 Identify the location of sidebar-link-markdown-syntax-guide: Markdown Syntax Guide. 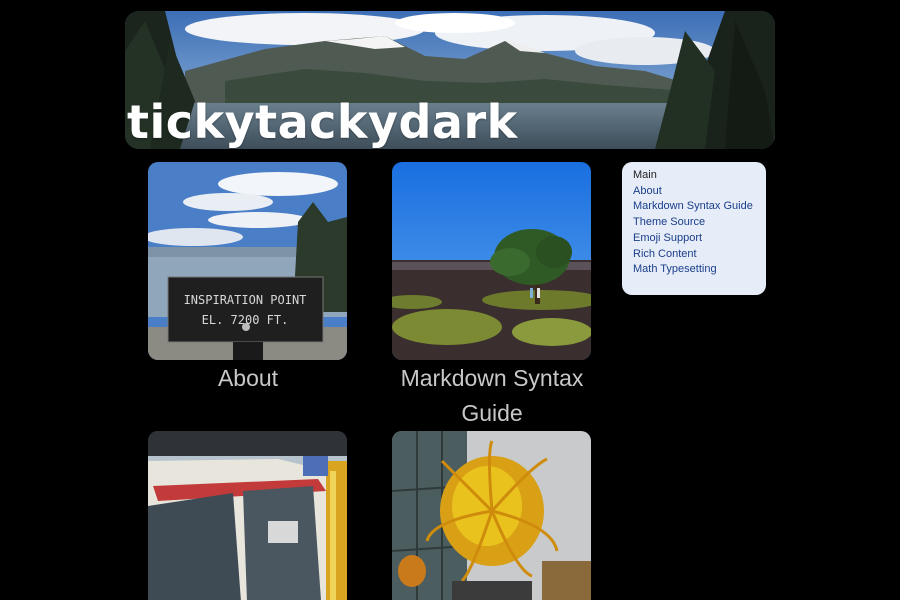
(693, 206).